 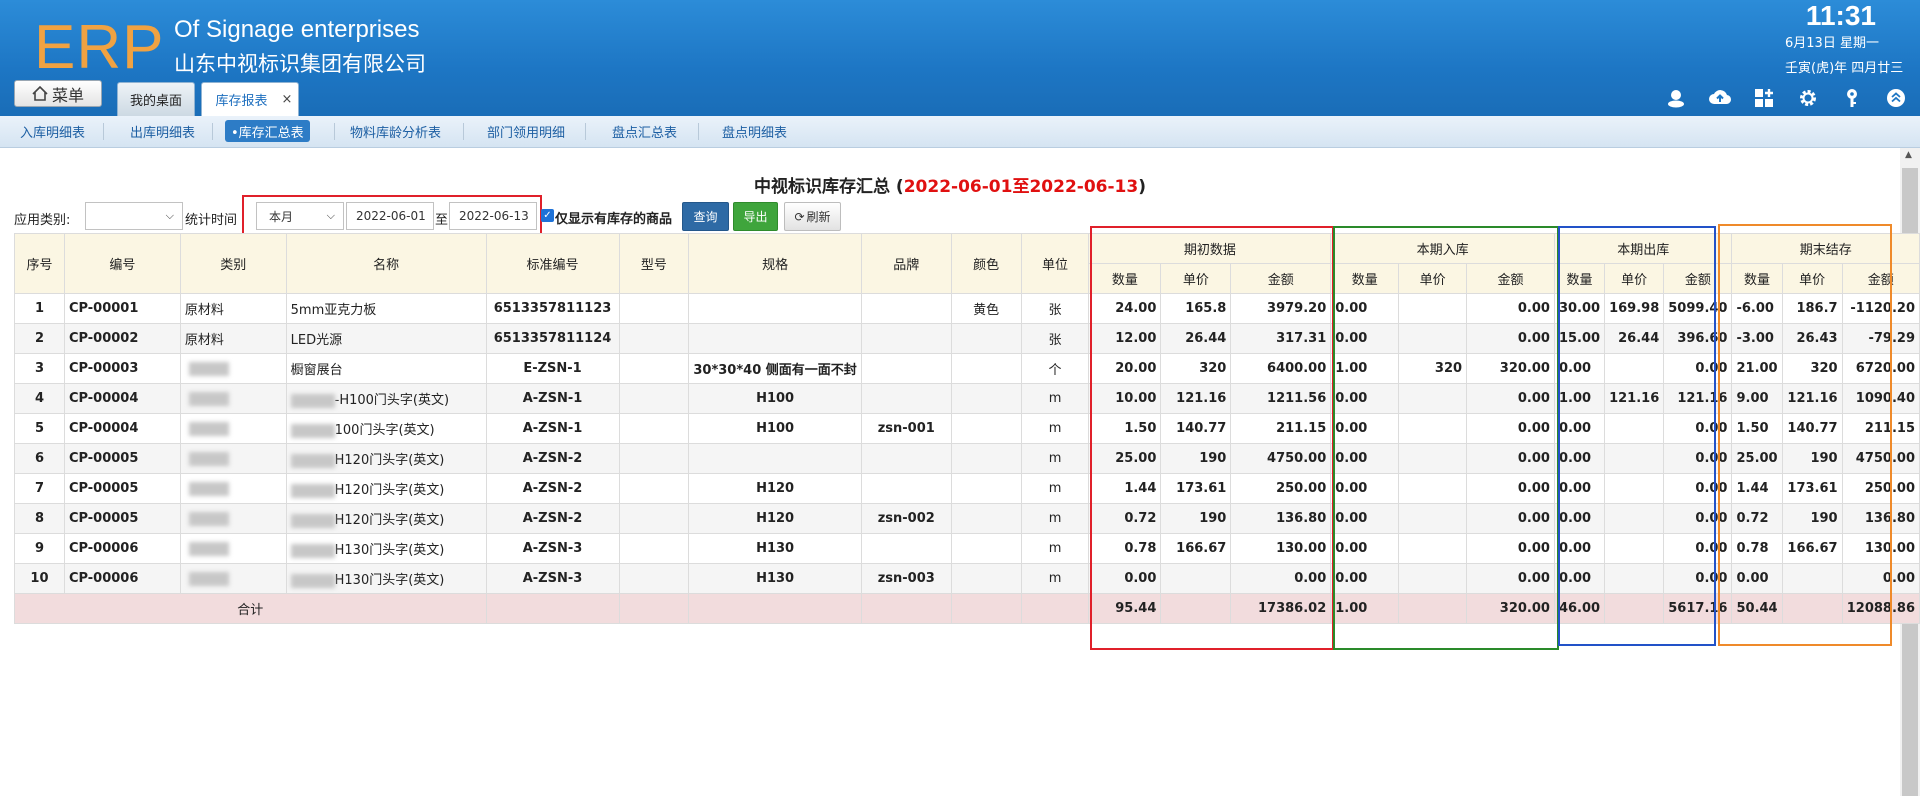 What do you see at coordinates (162, 131) in the screenshot?
I see `subnav-outbound-detail: 出库明细表` at bounding box center [162, 131].